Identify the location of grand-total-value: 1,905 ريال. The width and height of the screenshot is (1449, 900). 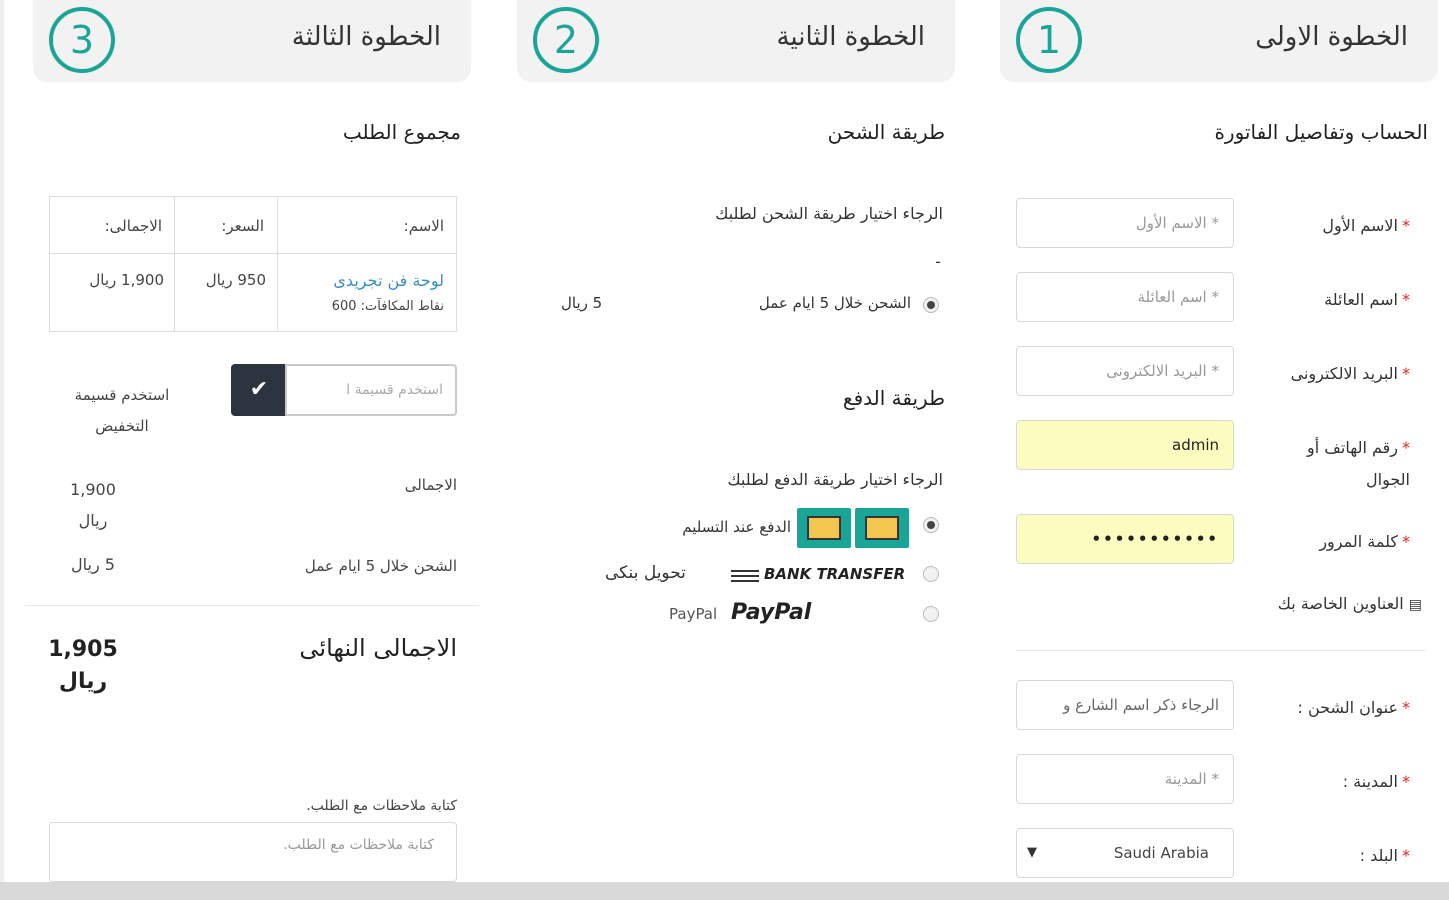
(83, 665).